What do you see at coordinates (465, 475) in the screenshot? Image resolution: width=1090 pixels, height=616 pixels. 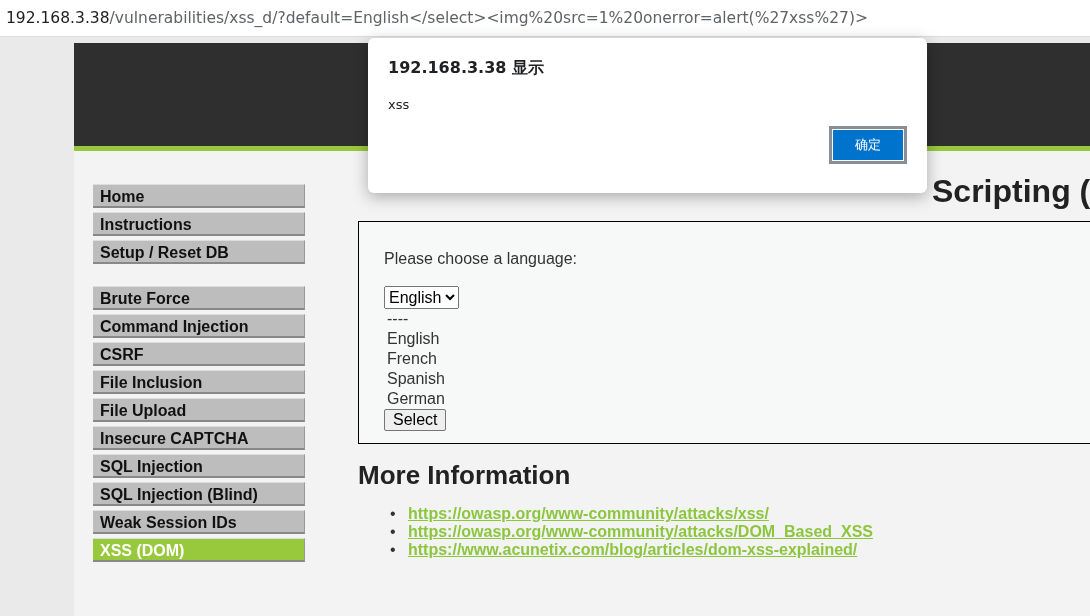 I see `section-heading: More Information` at bounding box center [465, 475].